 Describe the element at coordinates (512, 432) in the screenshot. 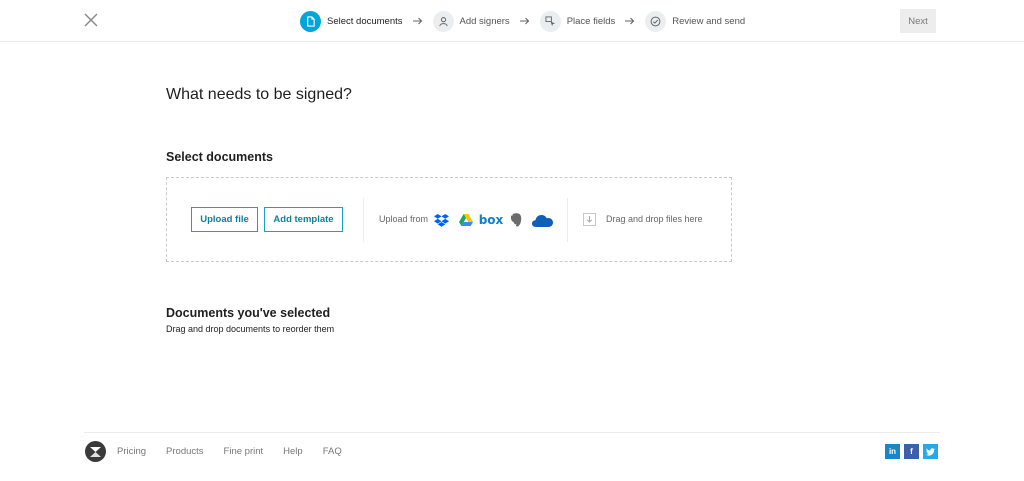

I see `footer-divider` at that location.